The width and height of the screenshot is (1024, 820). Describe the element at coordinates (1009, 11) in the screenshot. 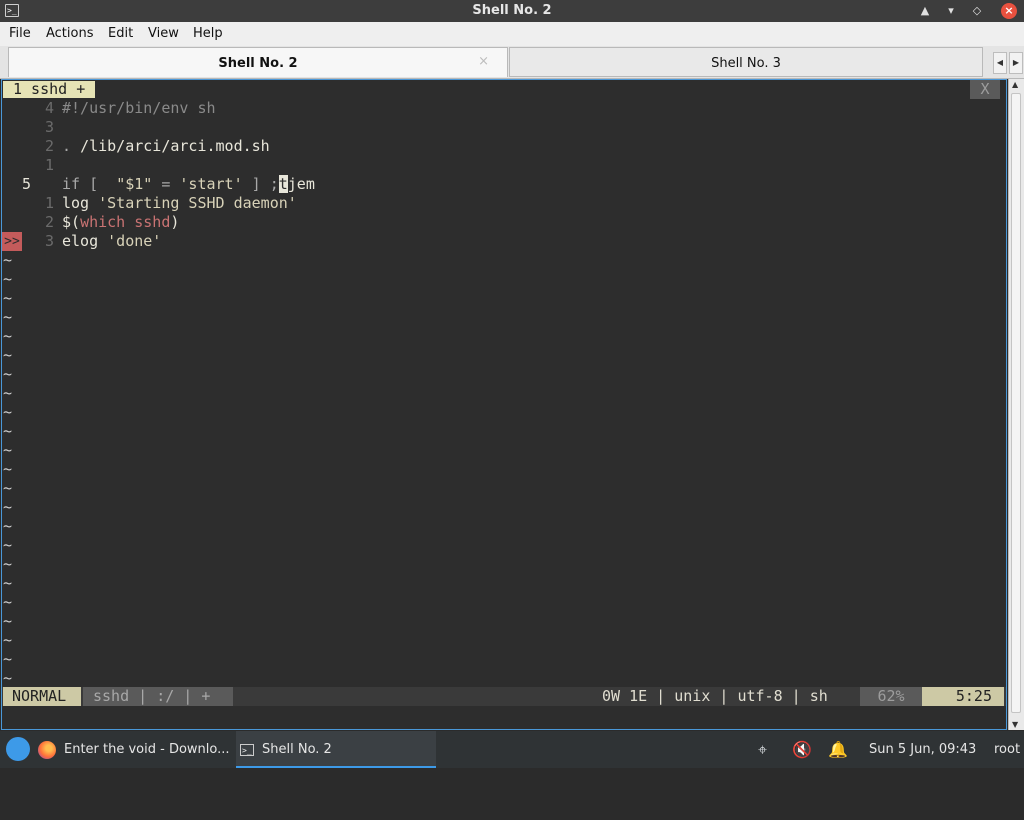

I see `close-window-icon: ×` at that location.